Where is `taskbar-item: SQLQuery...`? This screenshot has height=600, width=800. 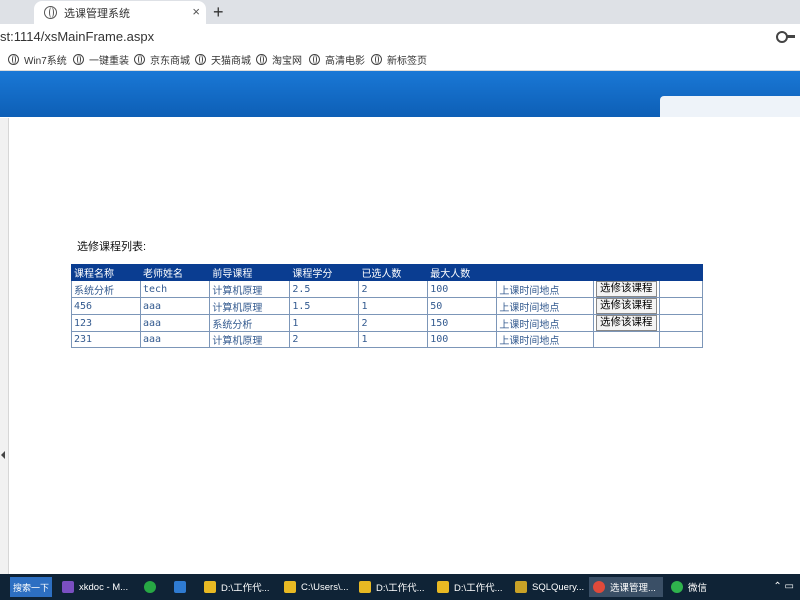 taskbar-item: SQLQuery... is located at coordinates (548, 587).